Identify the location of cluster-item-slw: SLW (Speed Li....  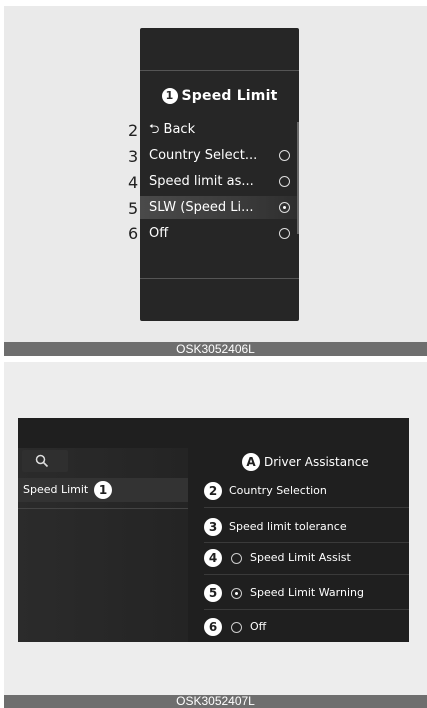
(219, 207).